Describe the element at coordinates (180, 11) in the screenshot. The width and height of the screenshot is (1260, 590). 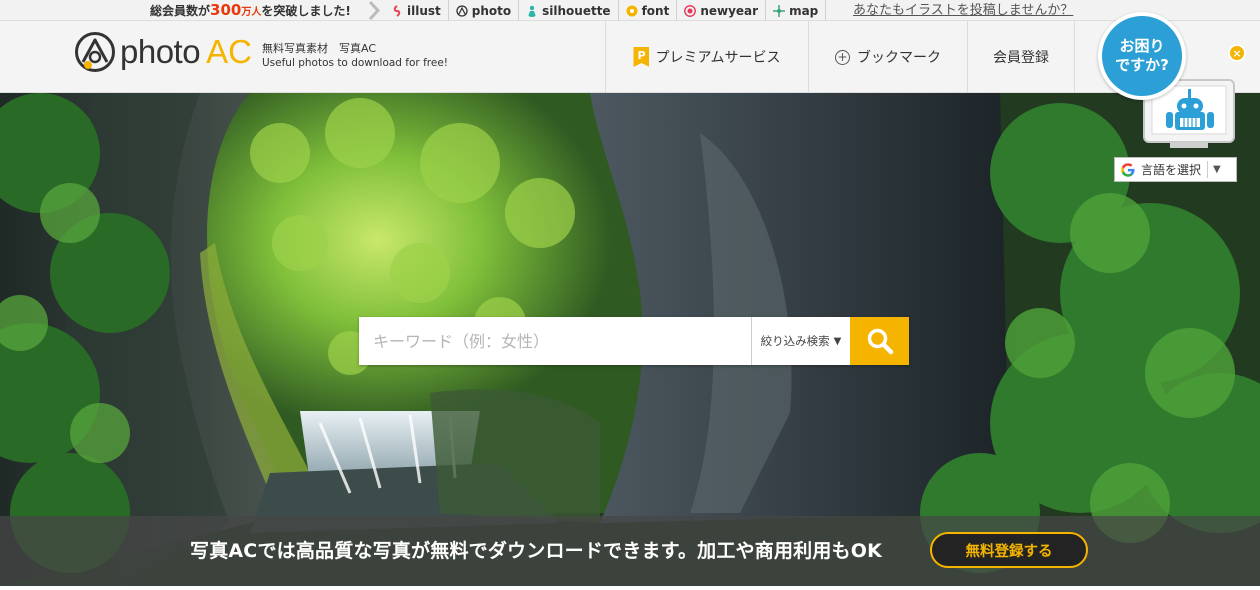
I see `member-notice-prefix: 総会員数が` at that location.